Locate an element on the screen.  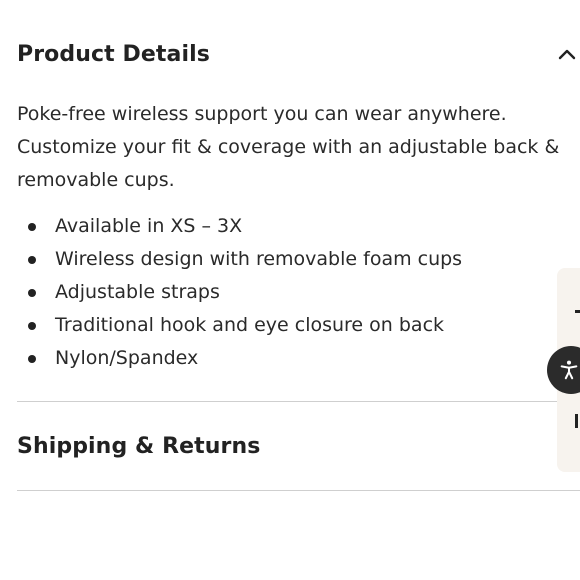
feature-item: Available in XS – 3X is located at coordinates (239, 226).